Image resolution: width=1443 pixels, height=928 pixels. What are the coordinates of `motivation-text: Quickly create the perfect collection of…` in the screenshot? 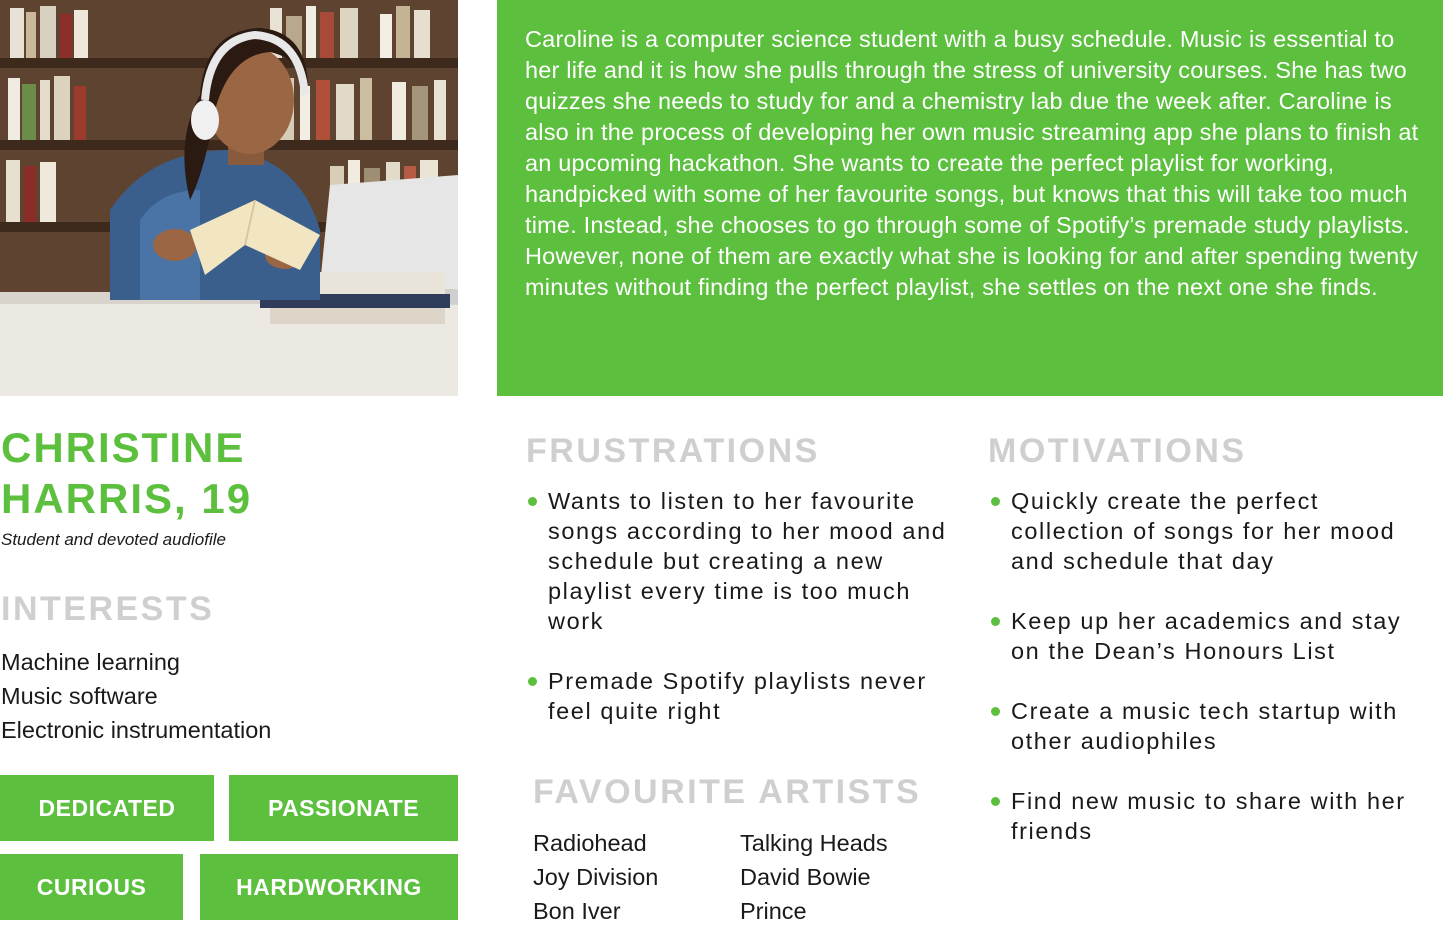 It's located at (1203, 531).